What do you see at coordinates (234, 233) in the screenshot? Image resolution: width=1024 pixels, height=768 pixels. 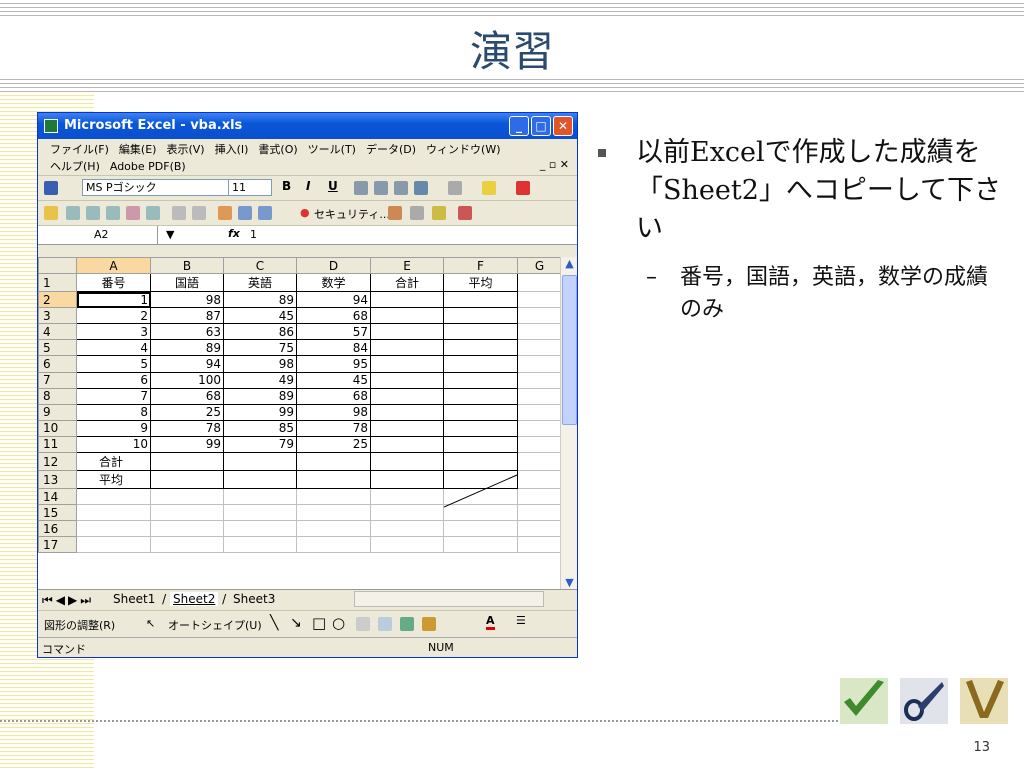 I see `fx-icon: fx` at bounding box center [234, 233].